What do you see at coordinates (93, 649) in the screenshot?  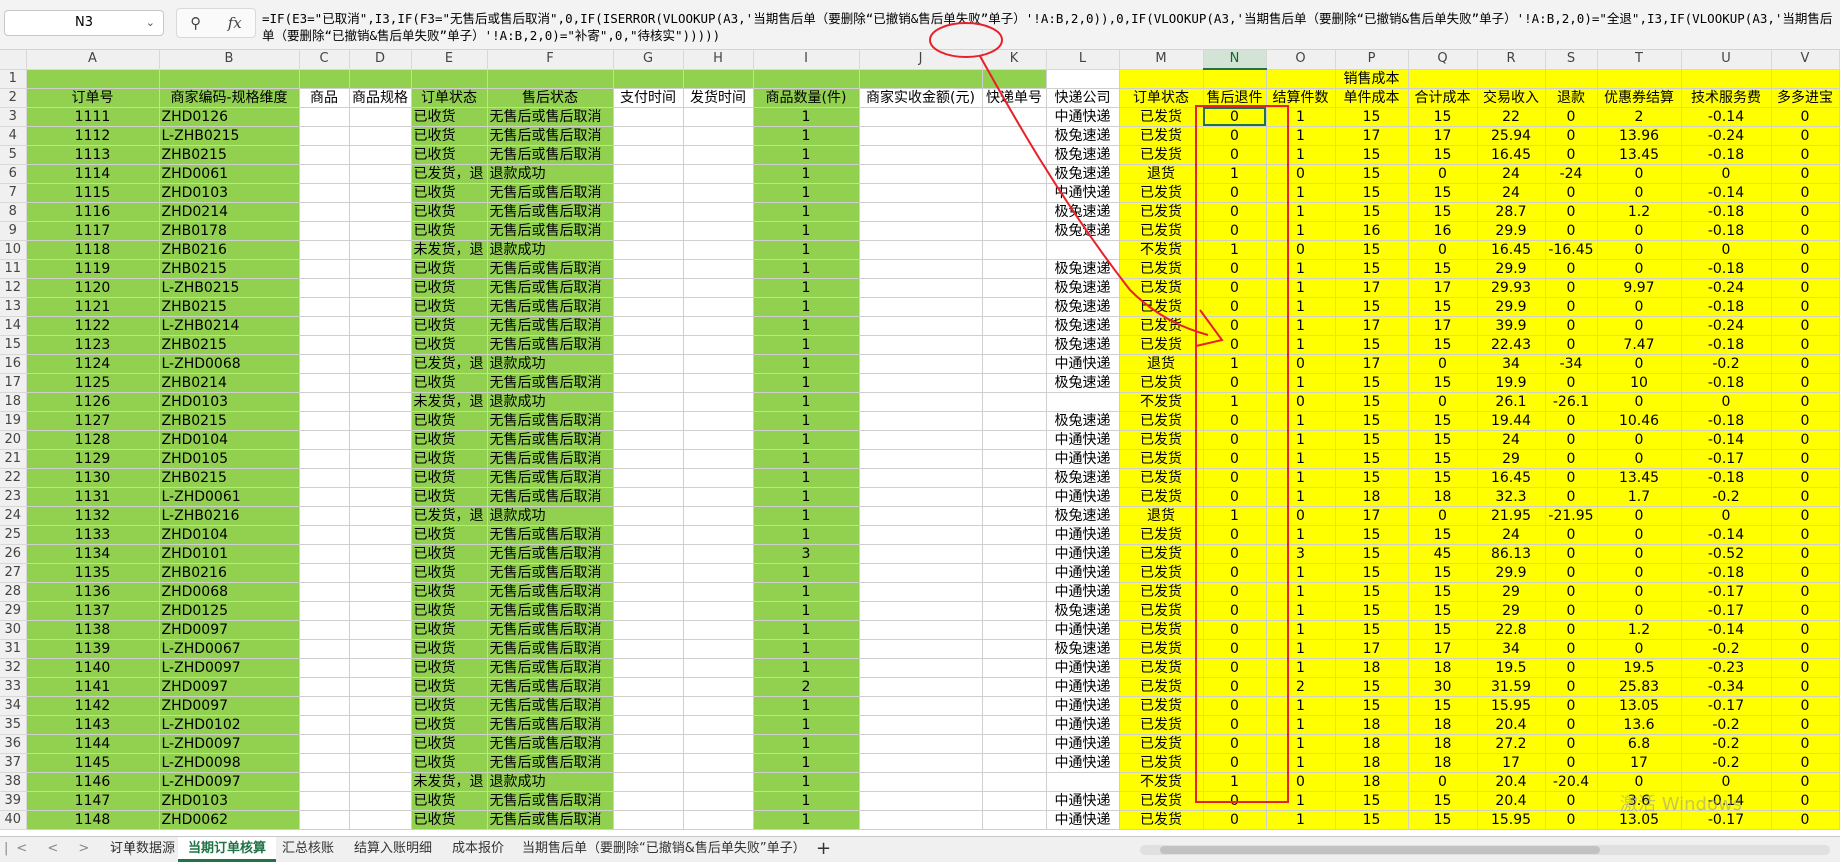 I see `cell: 1139` at bounding box center [93, 649].